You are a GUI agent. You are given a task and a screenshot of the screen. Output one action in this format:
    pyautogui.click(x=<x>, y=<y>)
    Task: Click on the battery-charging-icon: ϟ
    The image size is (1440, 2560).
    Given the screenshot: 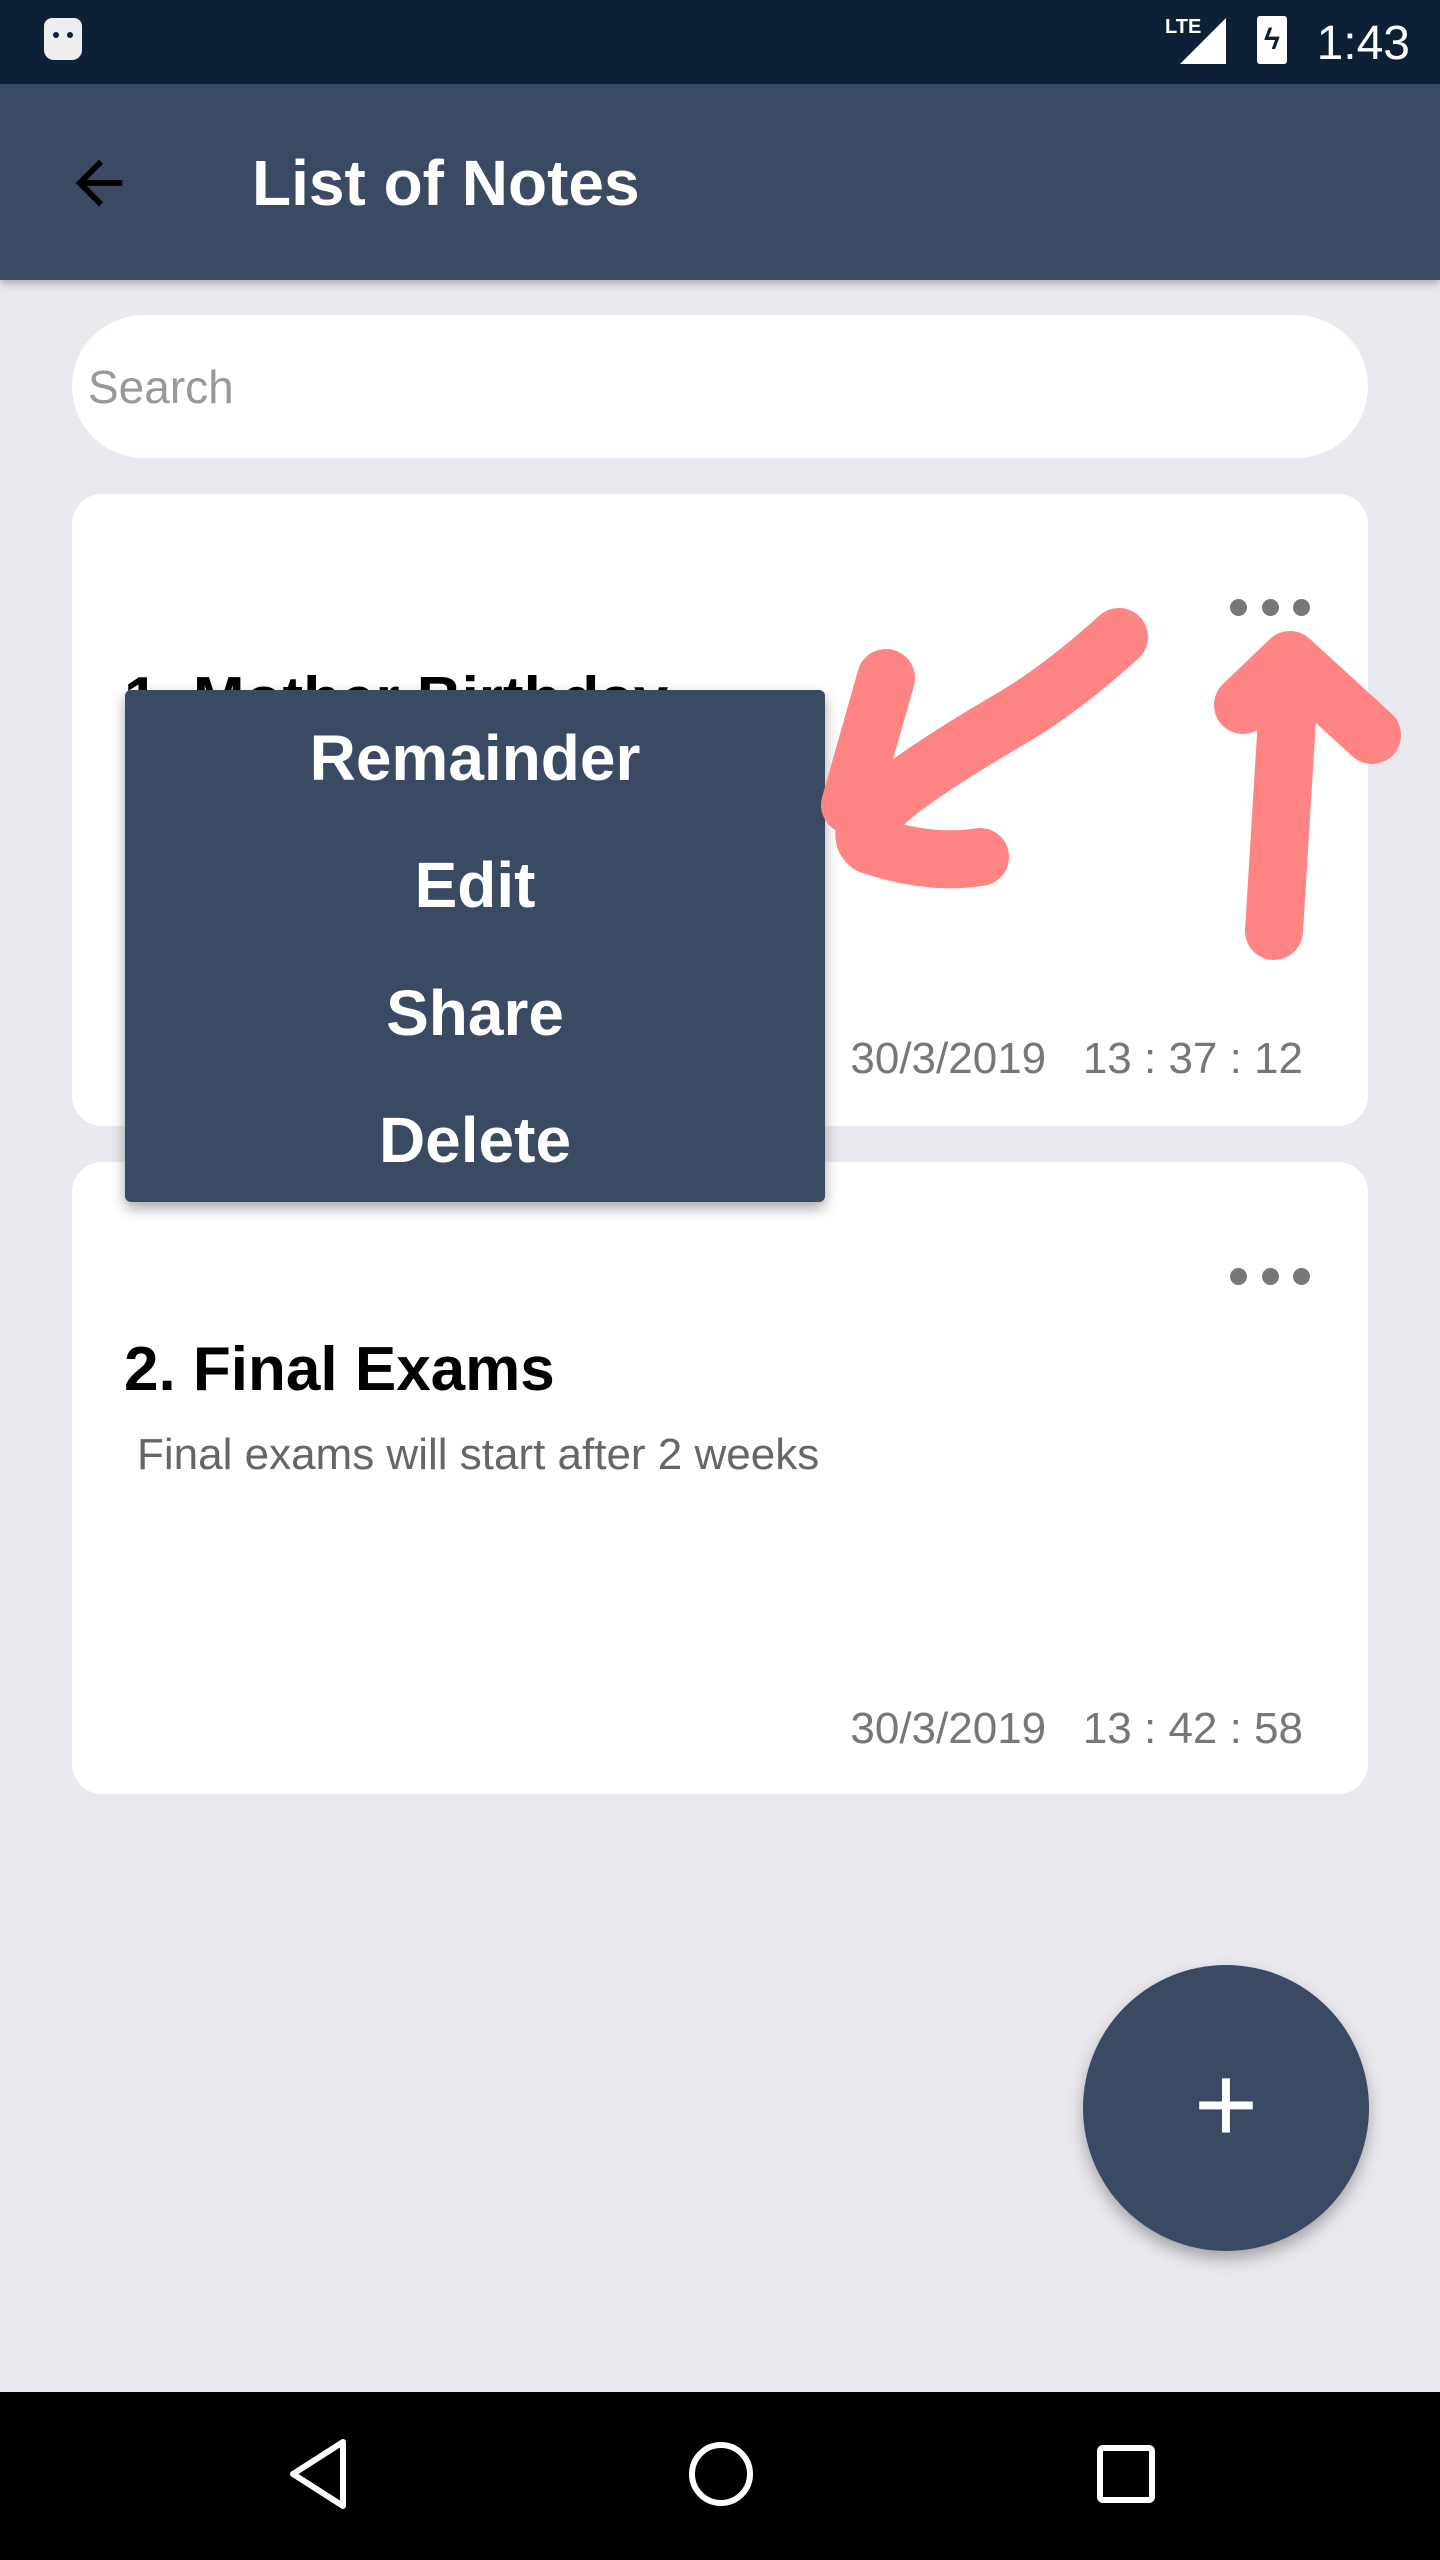 What is the action you would take?
    pyautogui.click(x=1272, y=40)
    